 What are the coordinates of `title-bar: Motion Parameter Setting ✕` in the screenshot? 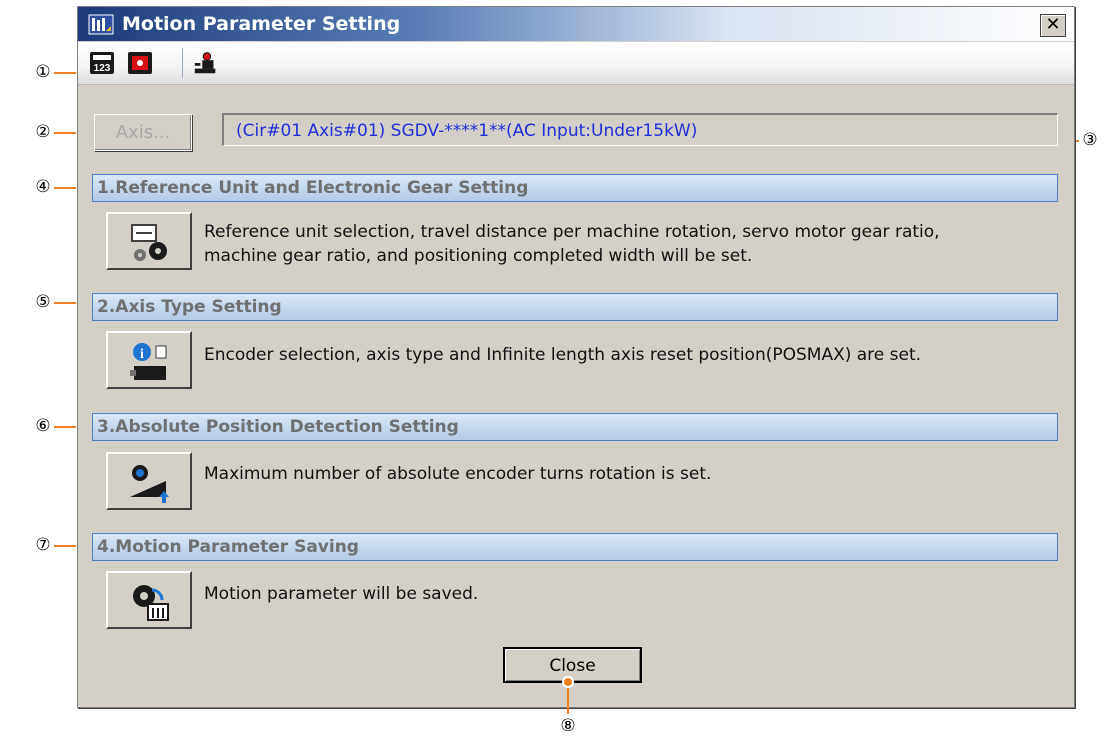 It's located at (576, 24).